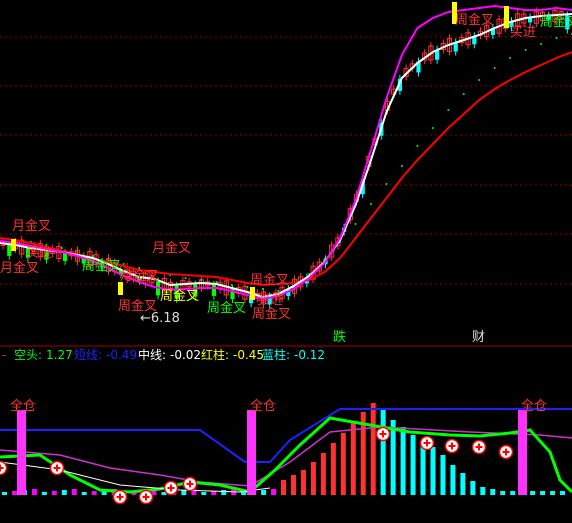 The width and height of the screenshot is (572, 523). What do you see at coordinates (270, 300) in the screenshot?
I see `label-maijin-2: 买进` at bounding box center [270, 300].